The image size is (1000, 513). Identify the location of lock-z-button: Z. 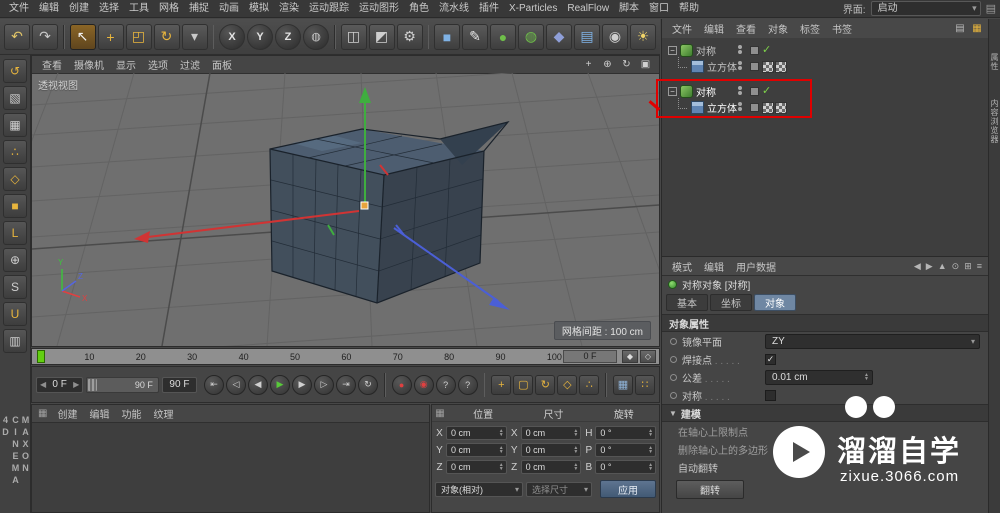
(288, 36).